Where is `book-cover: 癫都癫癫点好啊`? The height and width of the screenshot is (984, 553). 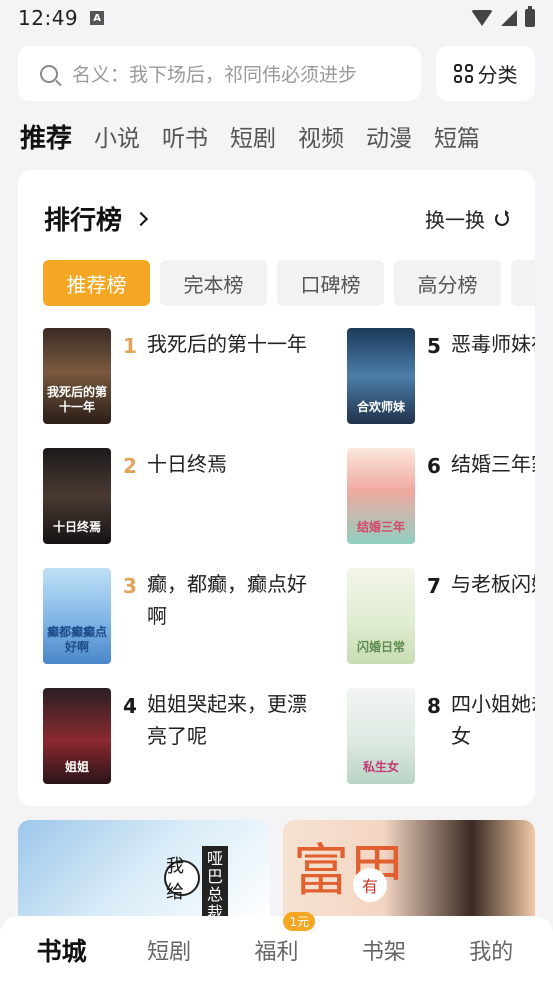 book-cover: 癫都癫癫点好啊 is located at coordinates (77, 616).